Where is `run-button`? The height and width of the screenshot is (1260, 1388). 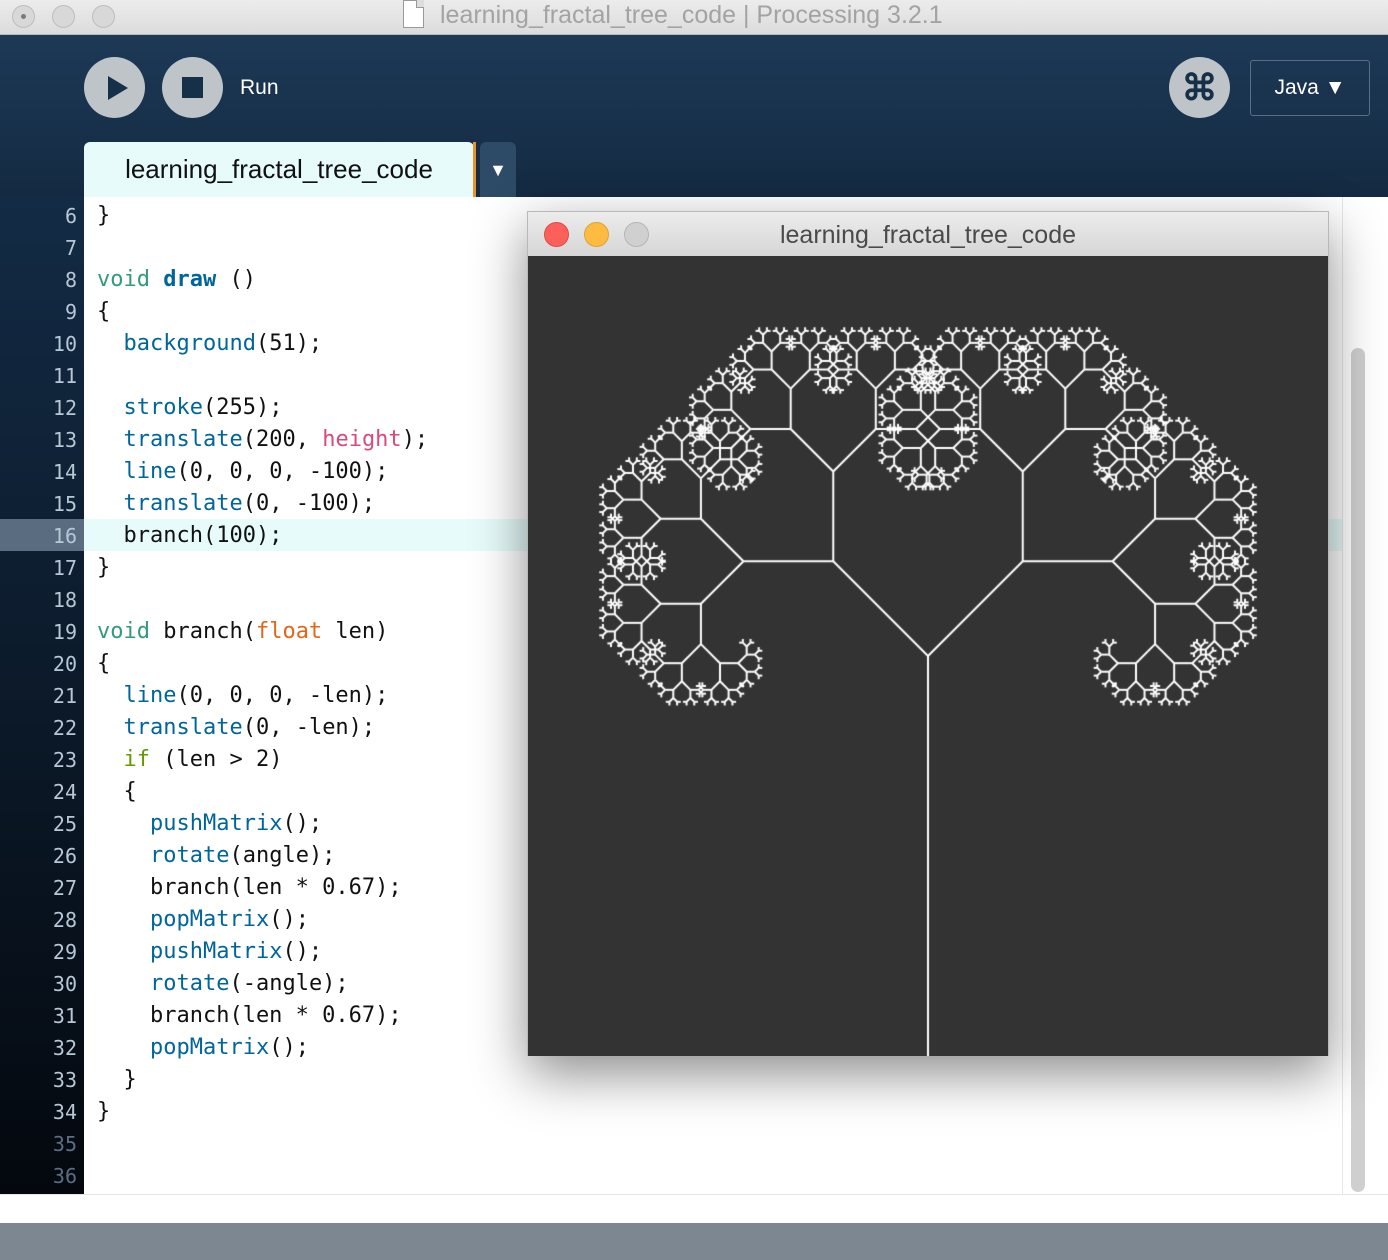 run-button is located at coordinates (114, 87).